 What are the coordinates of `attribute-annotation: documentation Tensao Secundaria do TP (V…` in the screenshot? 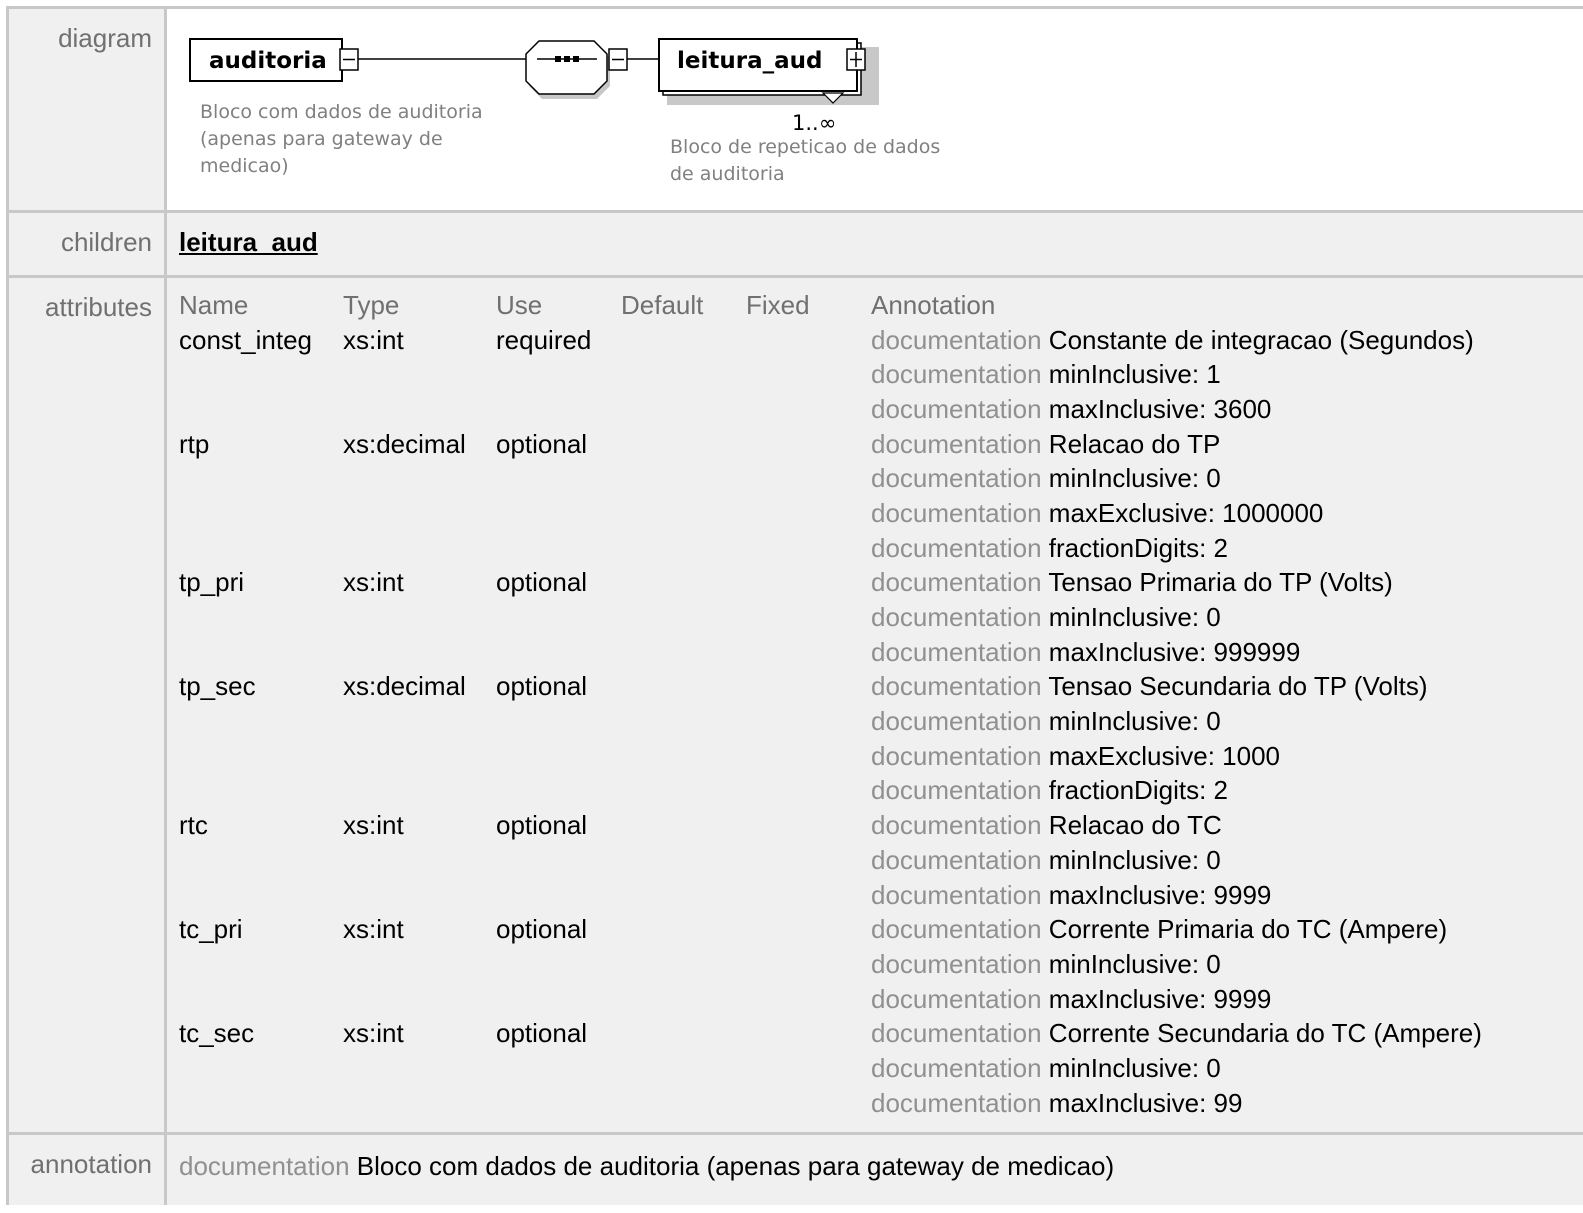 It's located at (1170, 687).